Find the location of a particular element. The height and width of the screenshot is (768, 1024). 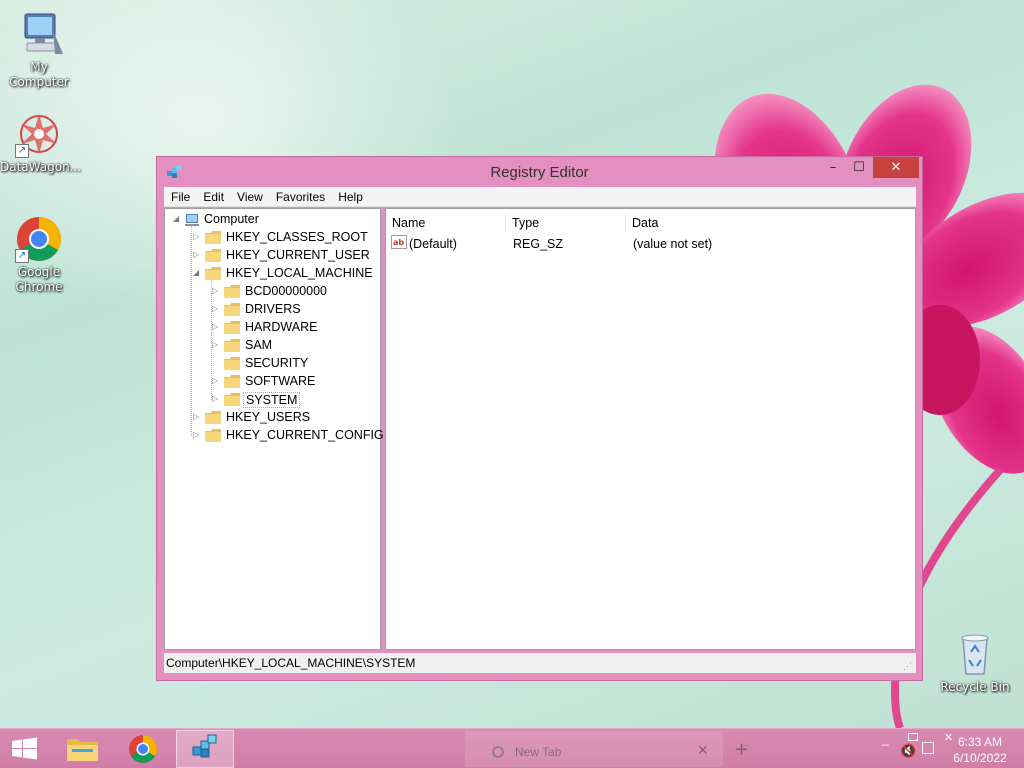

desktop-icon-my-computer: My Computer is located at coordinates (39, 50).